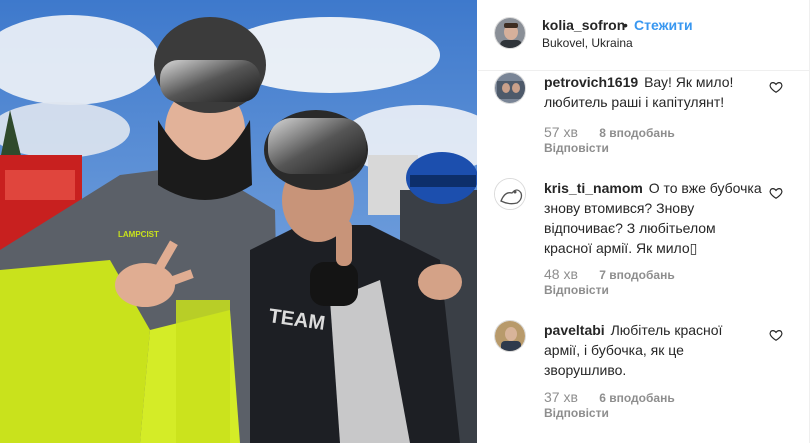 This screenshot has height=443, width=810. Describe the element at coordinates (636, 398) in the screenshot. I see `comment-likes: 6 вподобань` at that location.